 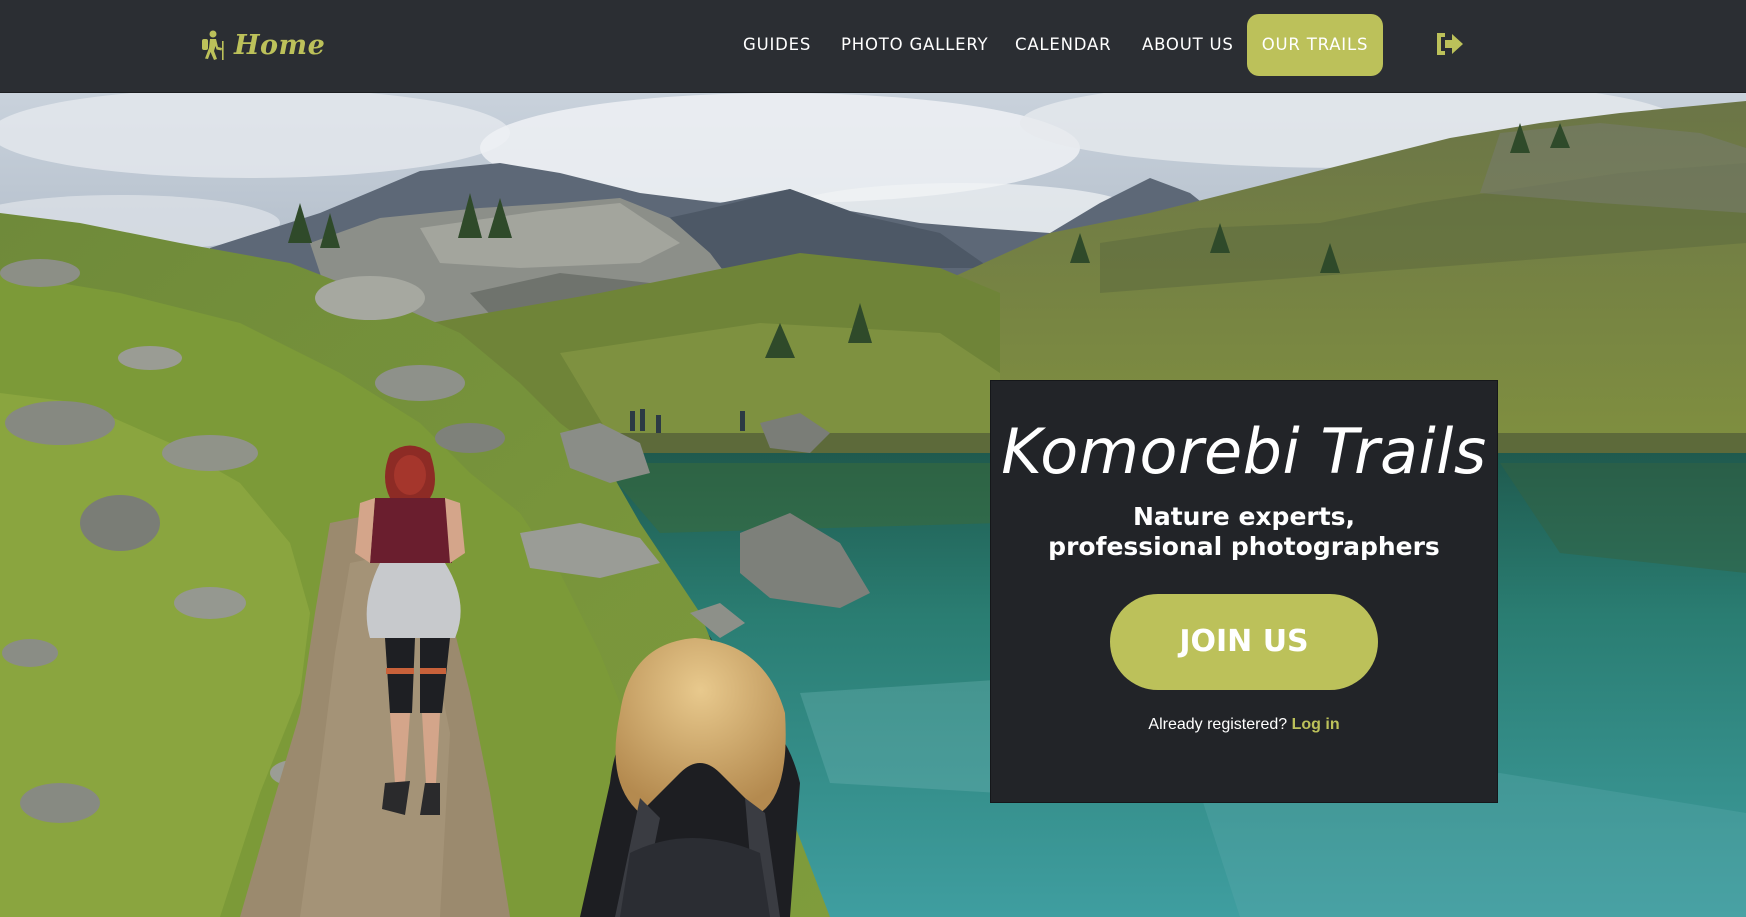 What do you see at coordinates (1188, 45) in the screenshot?
I see `nav-link-about-us: ABOUT US` at bounding box center [1188, 45].